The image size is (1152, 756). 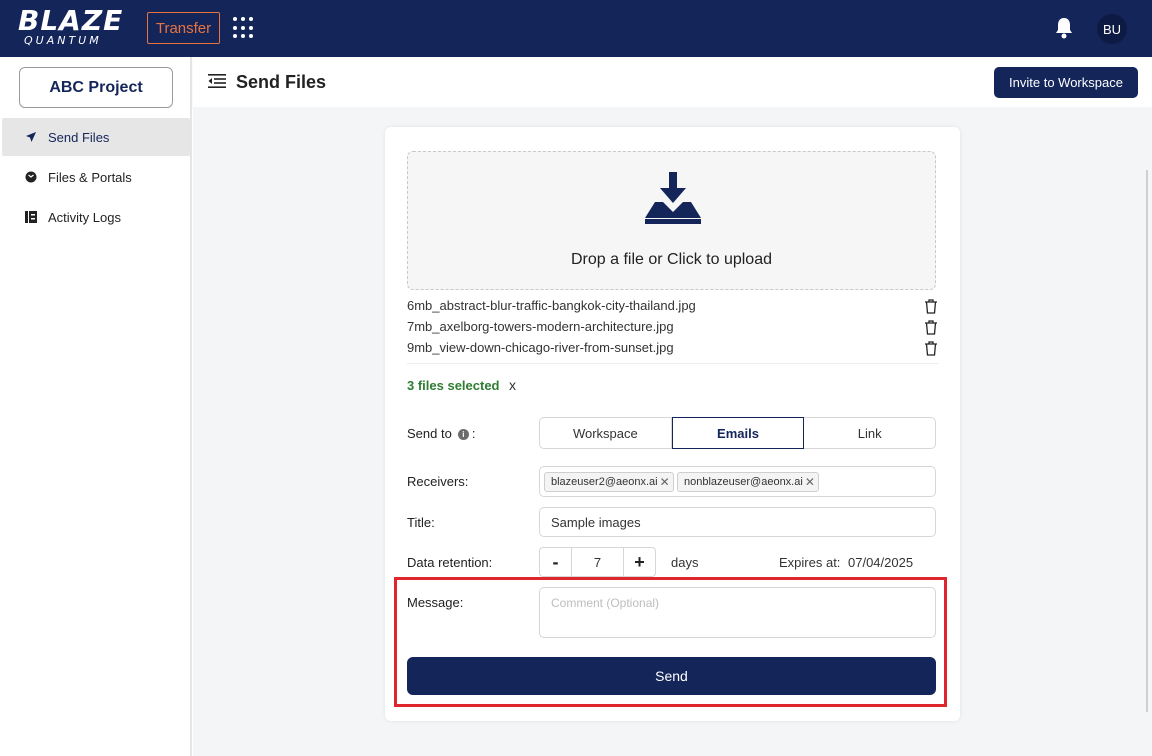 I want to click on receiver-chip: nonblazeuser@aeonx.ai ✕, so click(x=748, y=482).